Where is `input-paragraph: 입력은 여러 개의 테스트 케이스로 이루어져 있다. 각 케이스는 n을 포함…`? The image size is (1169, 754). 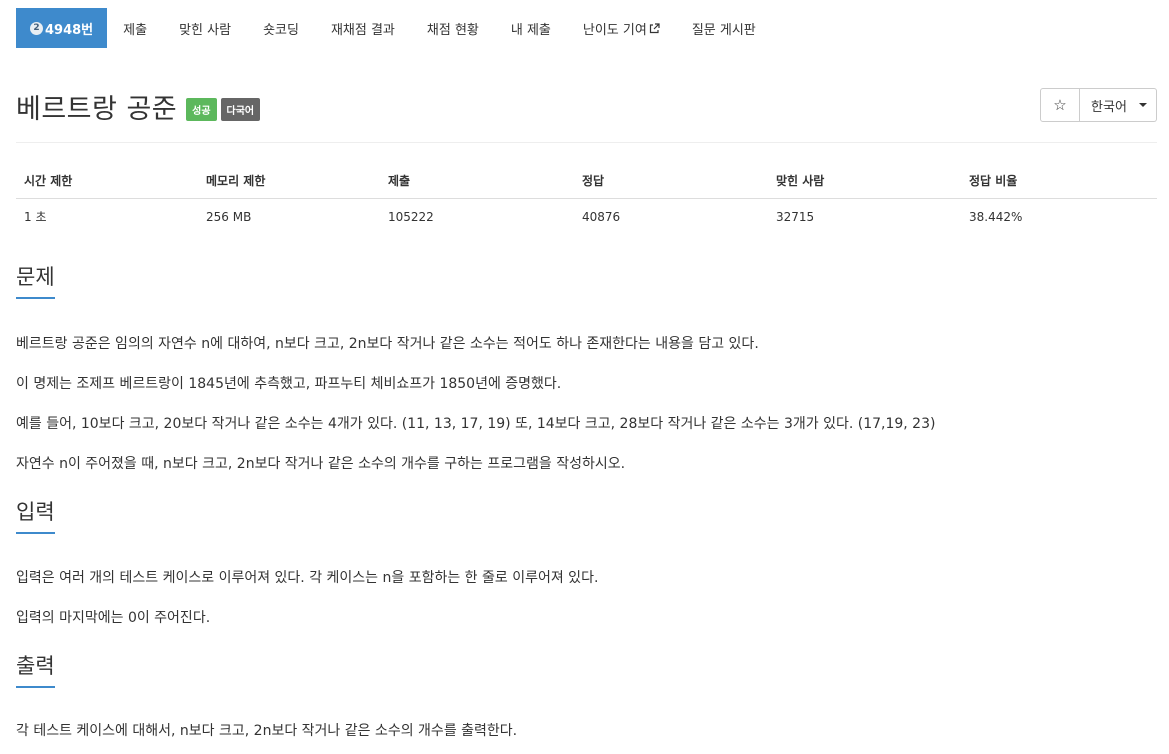 input-paragraph: 입력은 여러 개의 테스트 케이스로 이루어져 있다. 각 케이스는 n을 포함… is located at coordinates (307, 578).